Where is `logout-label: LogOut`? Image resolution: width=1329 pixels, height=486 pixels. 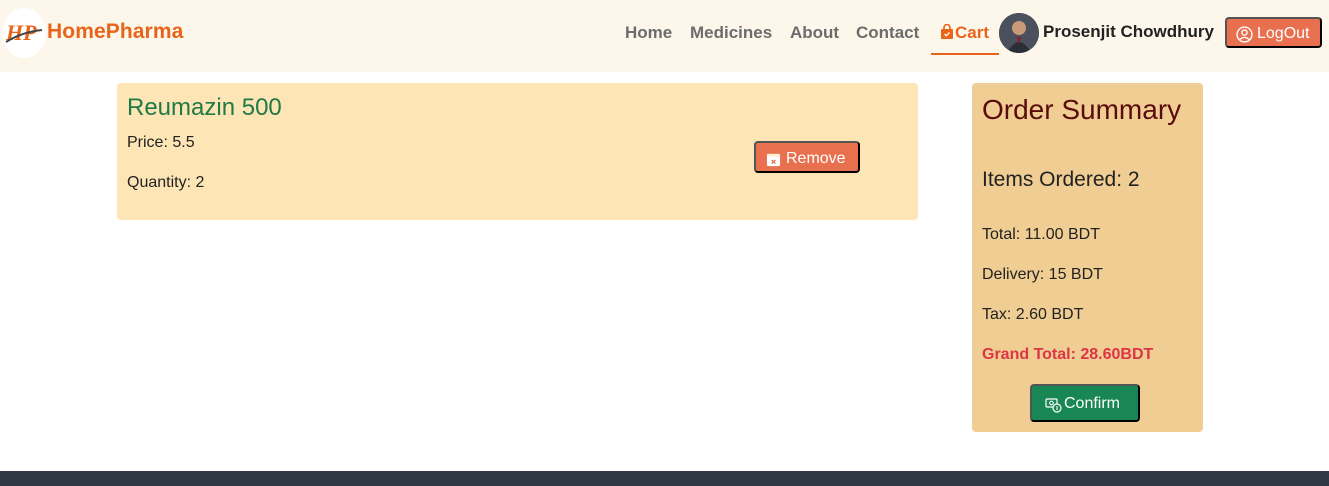 logout-label: LogOut is located at coordinates (1283, 33).